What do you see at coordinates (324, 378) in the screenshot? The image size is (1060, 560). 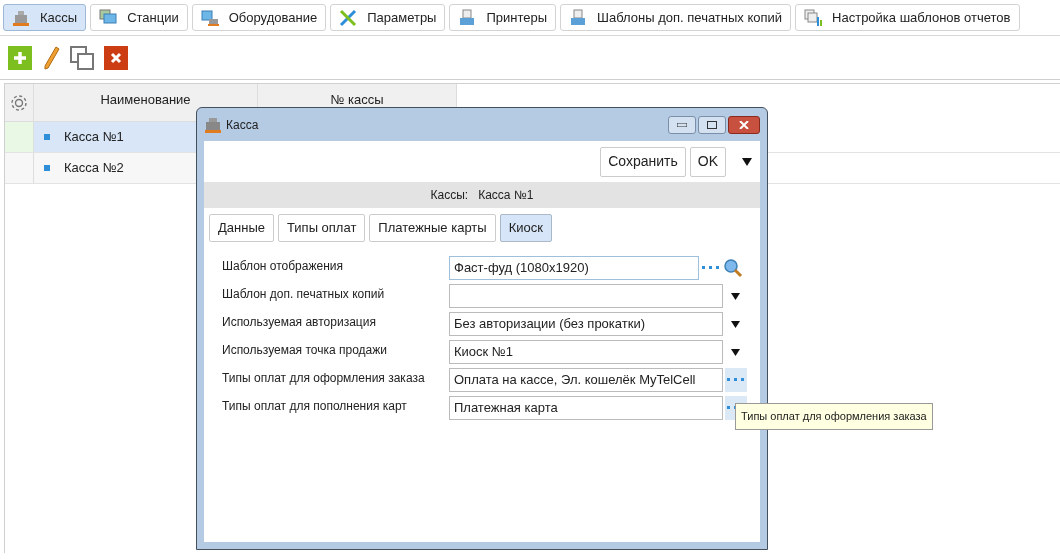 I see `field-label: Типы оплат для оформления заказа` at bounding box center [324, 378].